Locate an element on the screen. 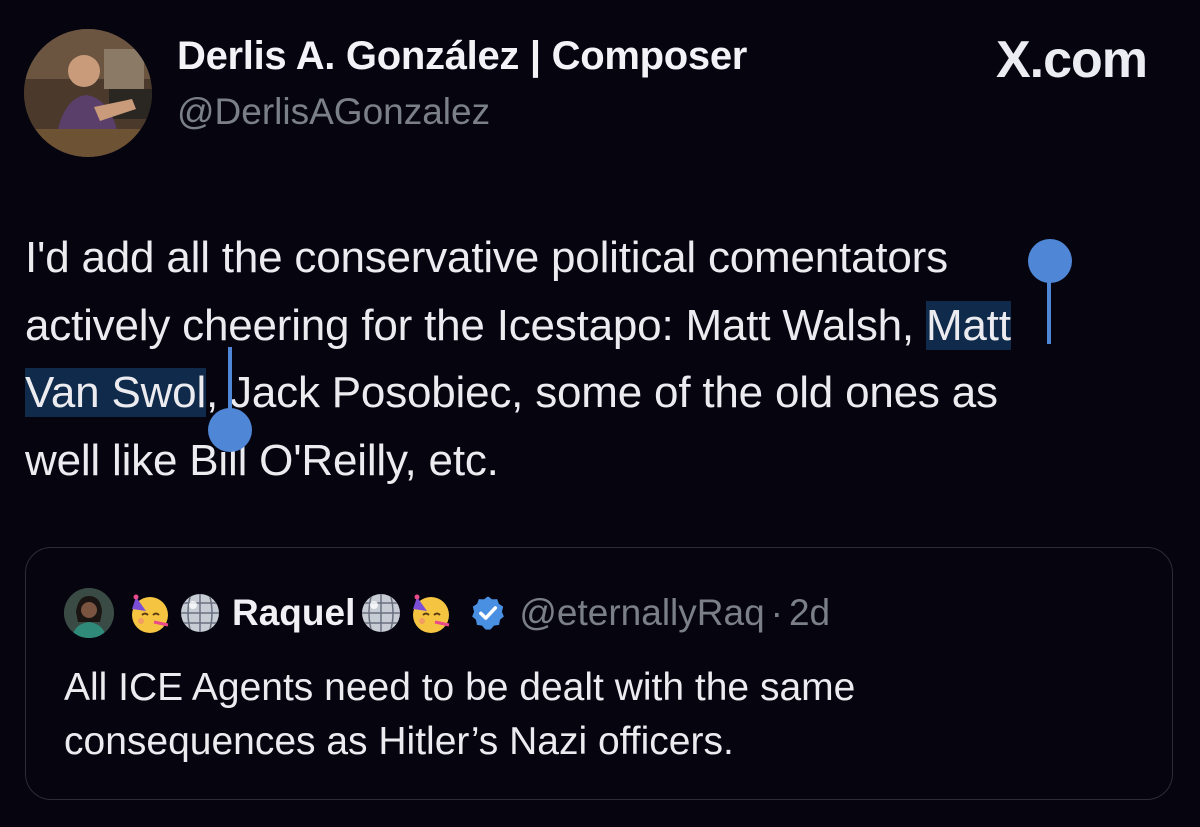 This screenshot has height=827, width=1200. quoted-author-handle: @eternallyRaq is located at coordinates (641, 613).